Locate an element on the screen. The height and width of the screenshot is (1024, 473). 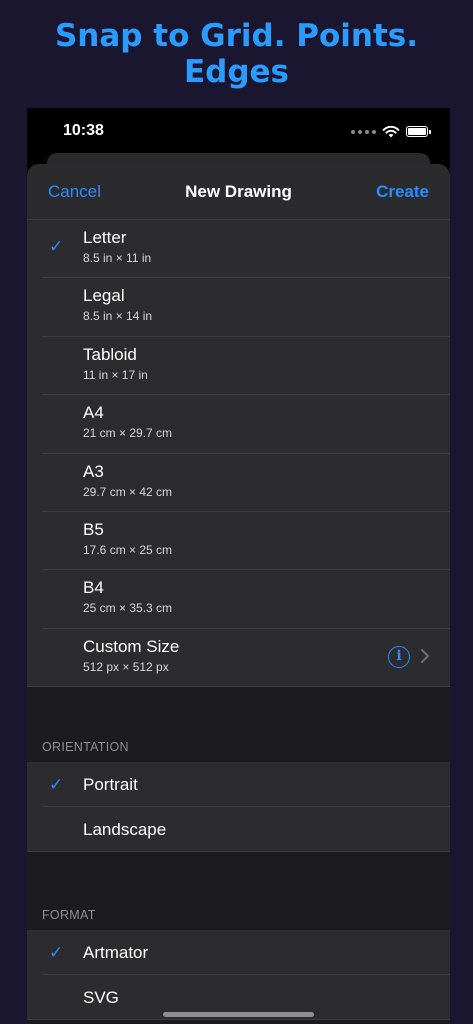
size-title: Letter is located at coordinates (105, 237).